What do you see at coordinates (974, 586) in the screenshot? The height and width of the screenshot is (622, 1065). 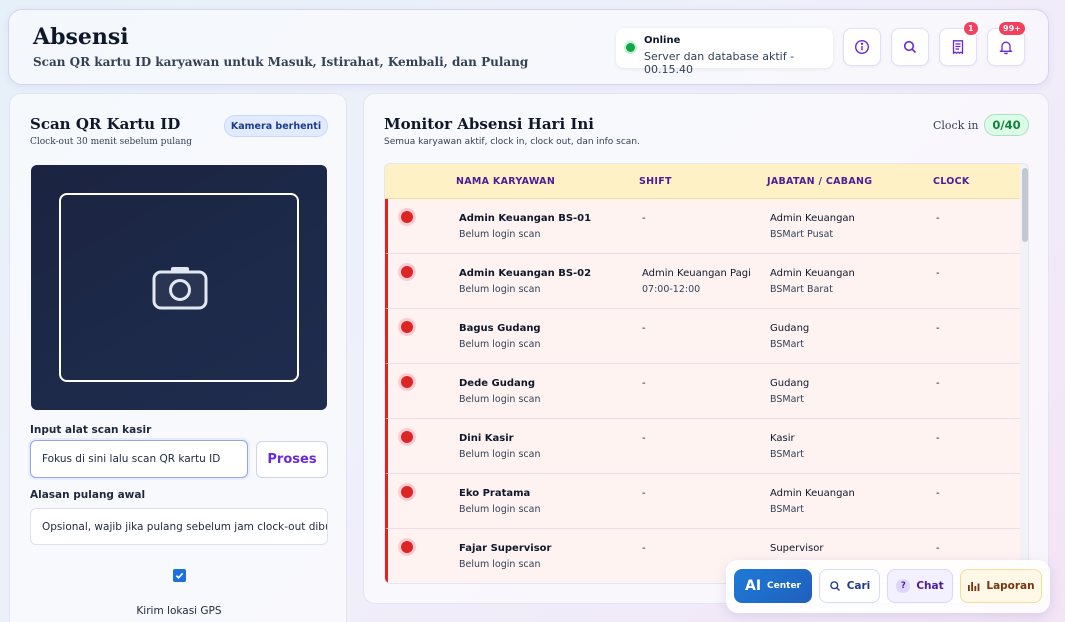 I see `bar-chart-icon` at bounding box center [974, 586].